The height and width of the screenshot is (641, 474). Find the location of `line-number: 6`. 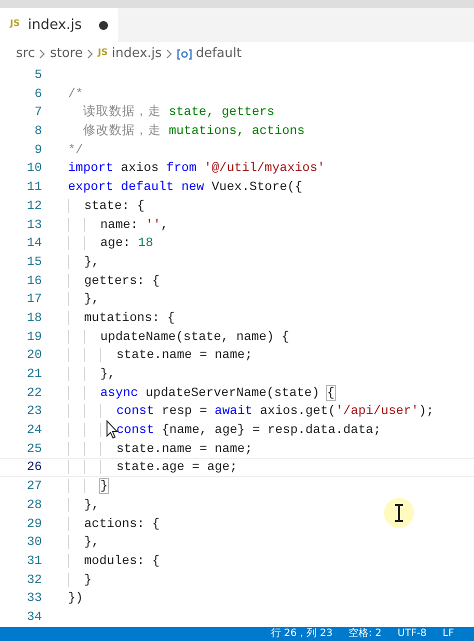

line-number: 6 is located at coordinates (37, 94).